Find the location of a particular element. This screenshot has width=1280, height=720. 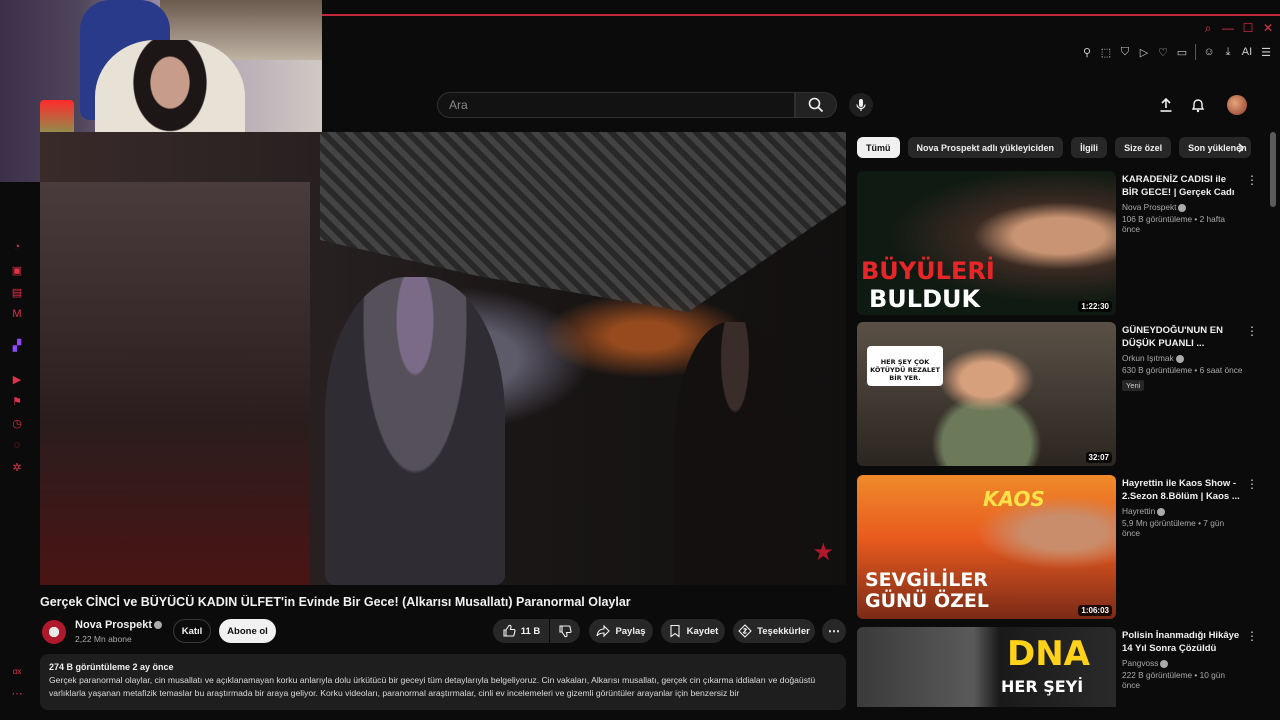

thanks-button: Teşekkürler is located at coordinates (774, 631).